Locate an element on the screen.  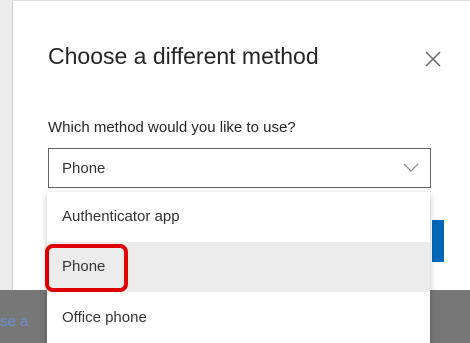
chevron-down-icon is located at coordinates (411, 167).